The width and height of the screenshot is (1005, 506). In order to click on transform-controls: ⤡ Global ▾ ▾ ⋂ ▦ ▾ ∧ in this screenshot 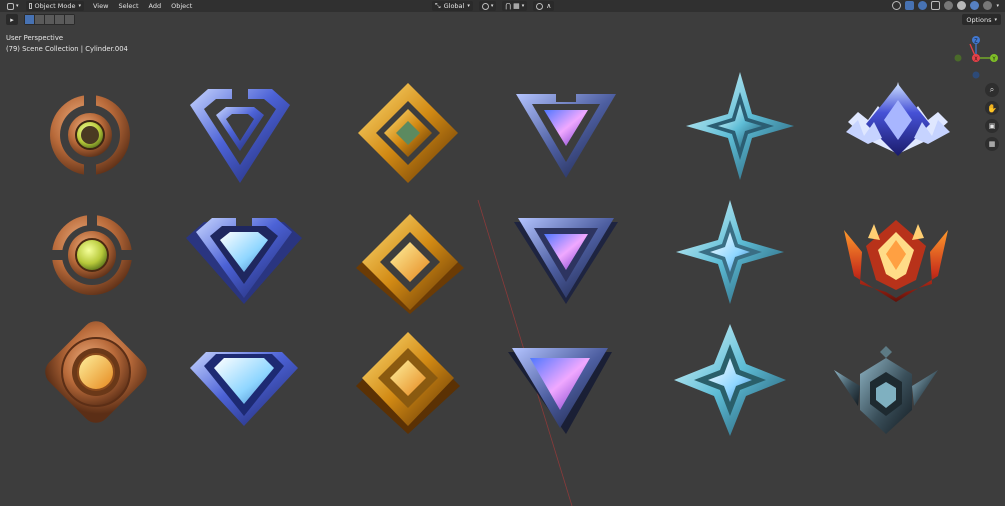, I will do `click(493, 6)`.